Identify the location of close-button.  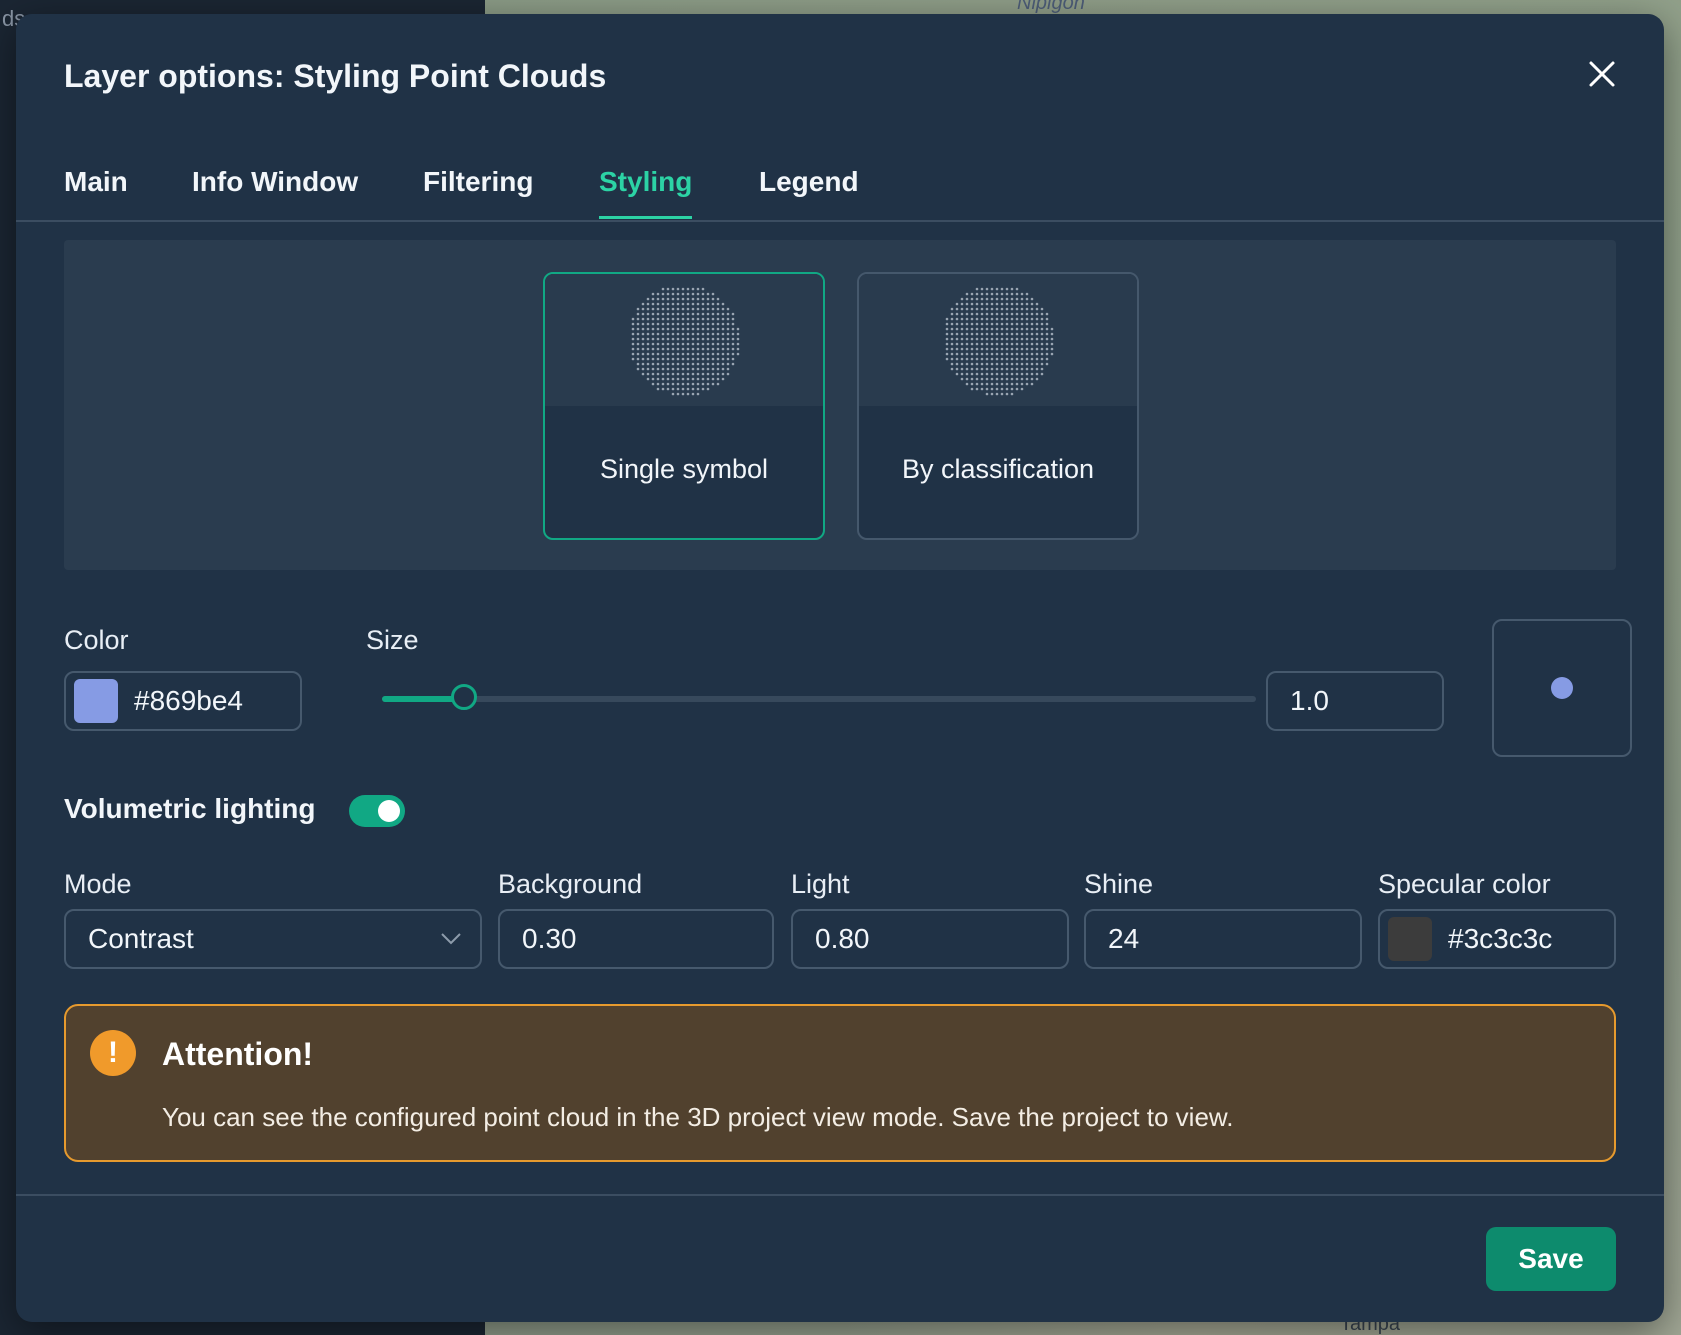
(1602, 74).